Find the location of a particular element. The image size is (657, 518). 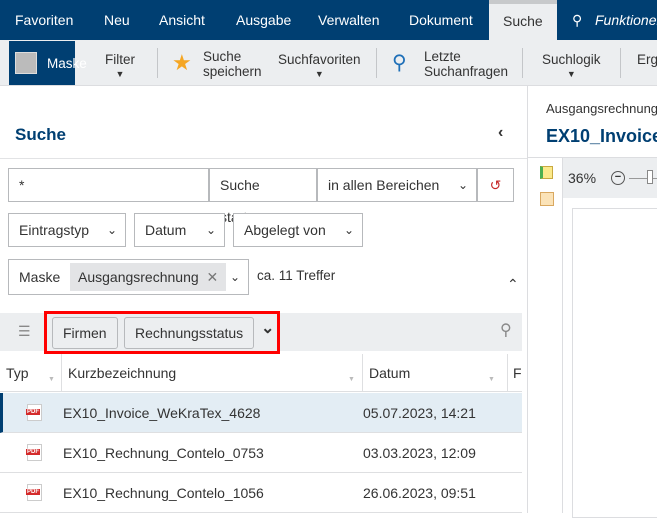

panel-divider is located at coordinates (527, 299).